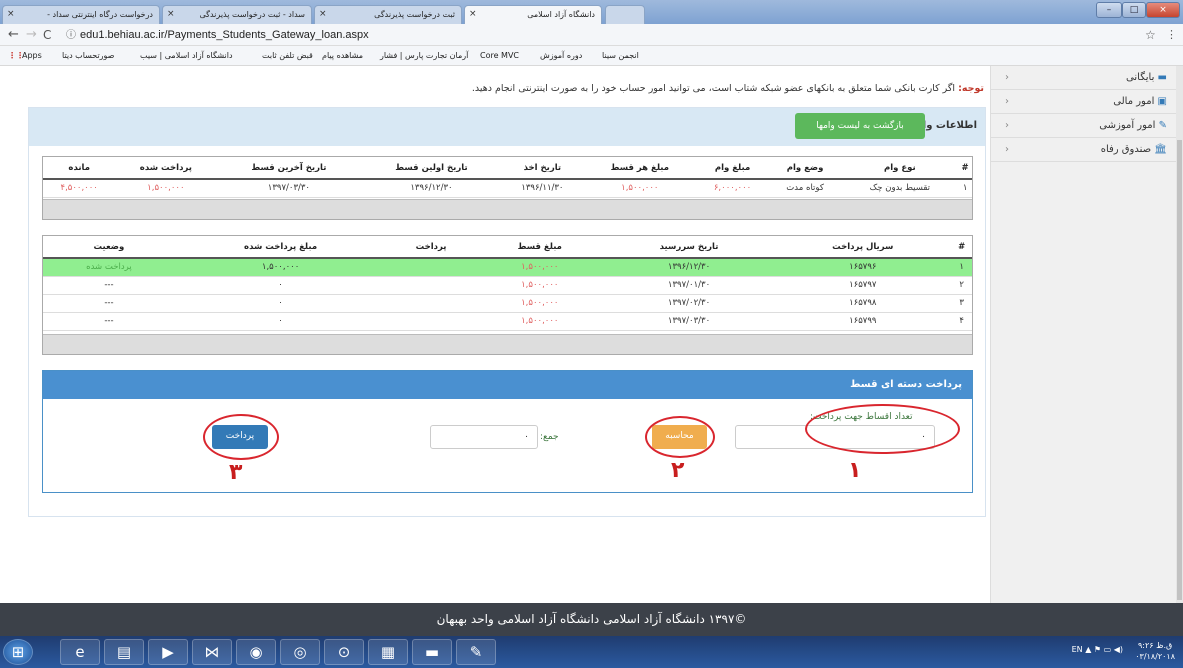  What do you see at coordinates (507, 285) in the screenshot?
I see `table-row: ۲ ۱۶۵۷۹۷ ۱۳۹۷/۰۱/۳۰ ۱,۵۰۰,۰۰۰ ۰ ---` at bounding box center [507, 285].